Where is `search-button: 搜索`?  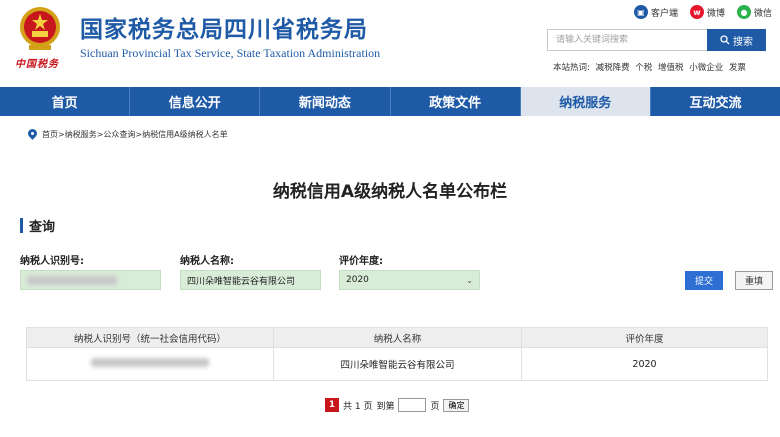 search-button: 搜索 is located at coordinates (736, 40).